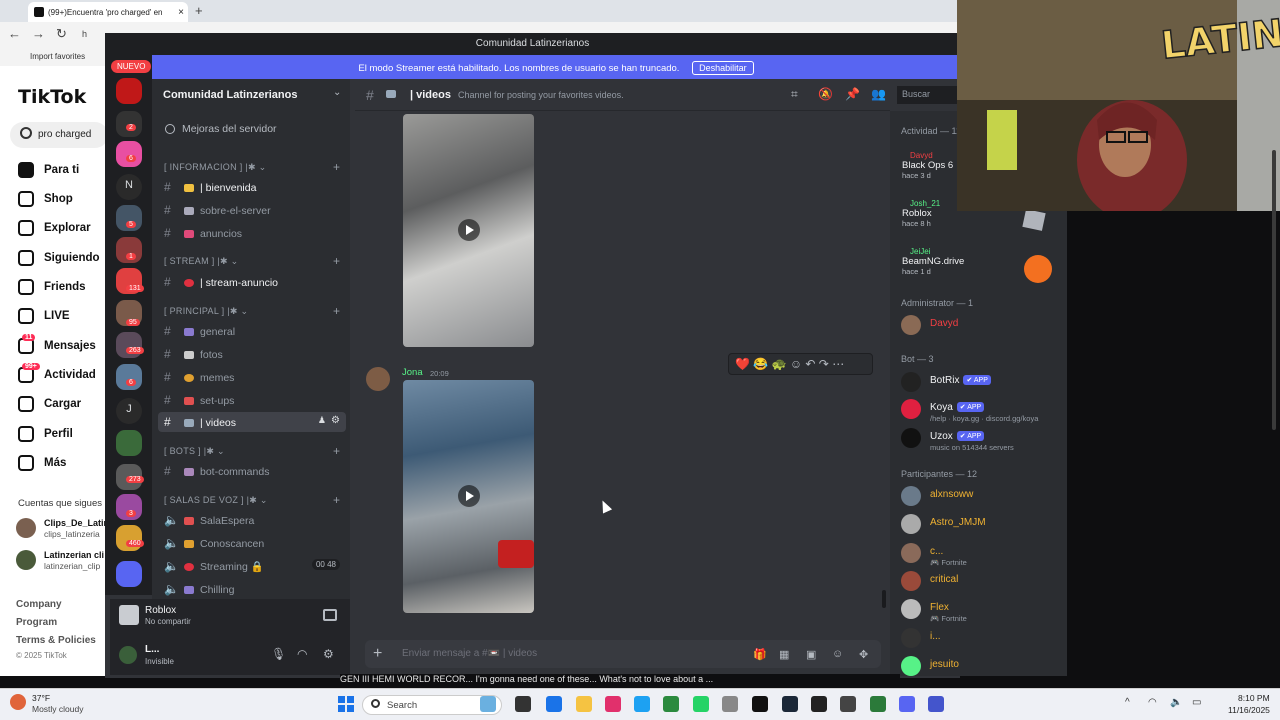 This screenshot has width=1280, height=720. What do you see at coordinates (790, 704) in the screenshot?
I see `steam-icon` at bounding box center [790, 704].